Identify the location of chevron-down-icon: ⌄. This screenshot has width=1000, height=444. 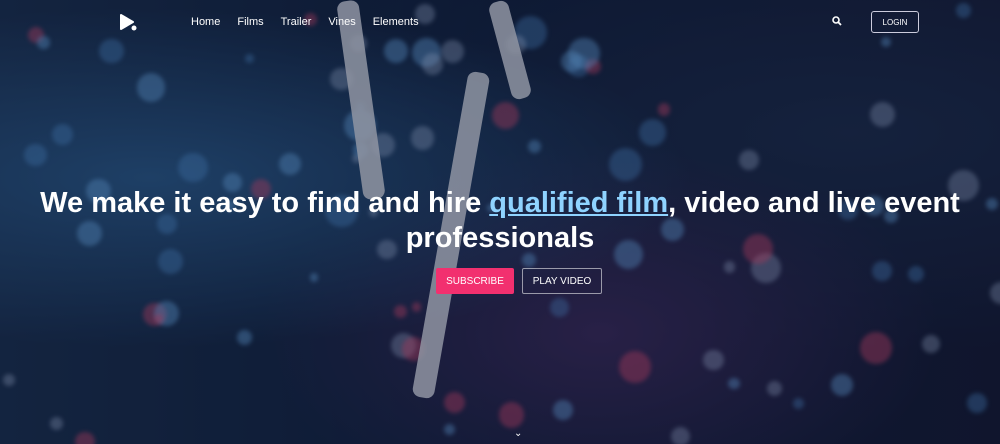
(518, 433).